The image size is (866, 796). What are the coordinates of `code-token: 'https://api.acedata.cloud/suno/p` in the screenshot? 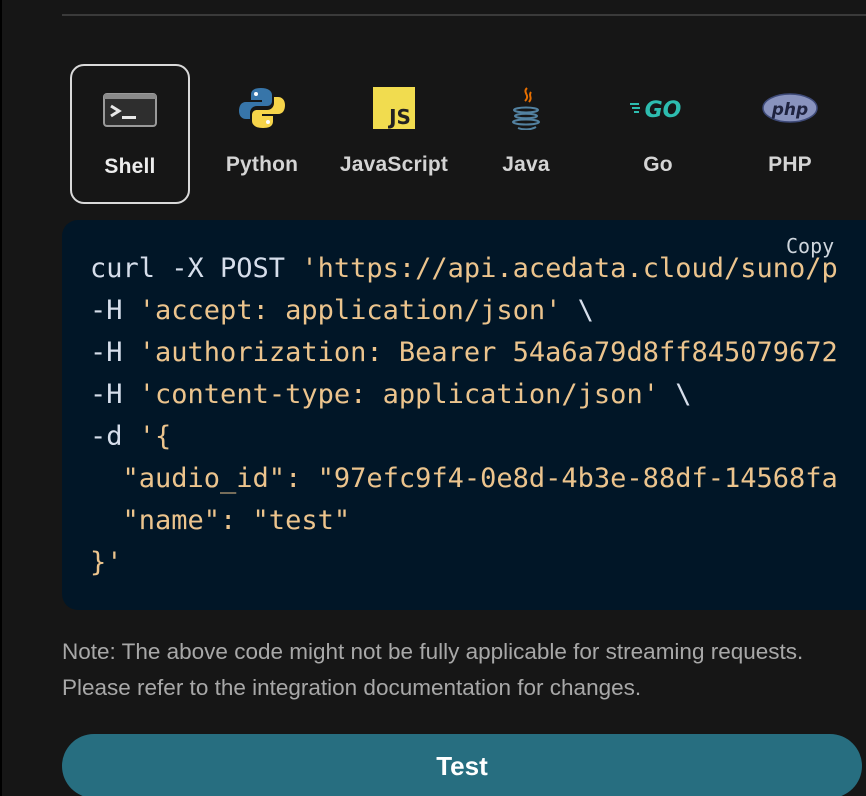 It's located at (569, 268).